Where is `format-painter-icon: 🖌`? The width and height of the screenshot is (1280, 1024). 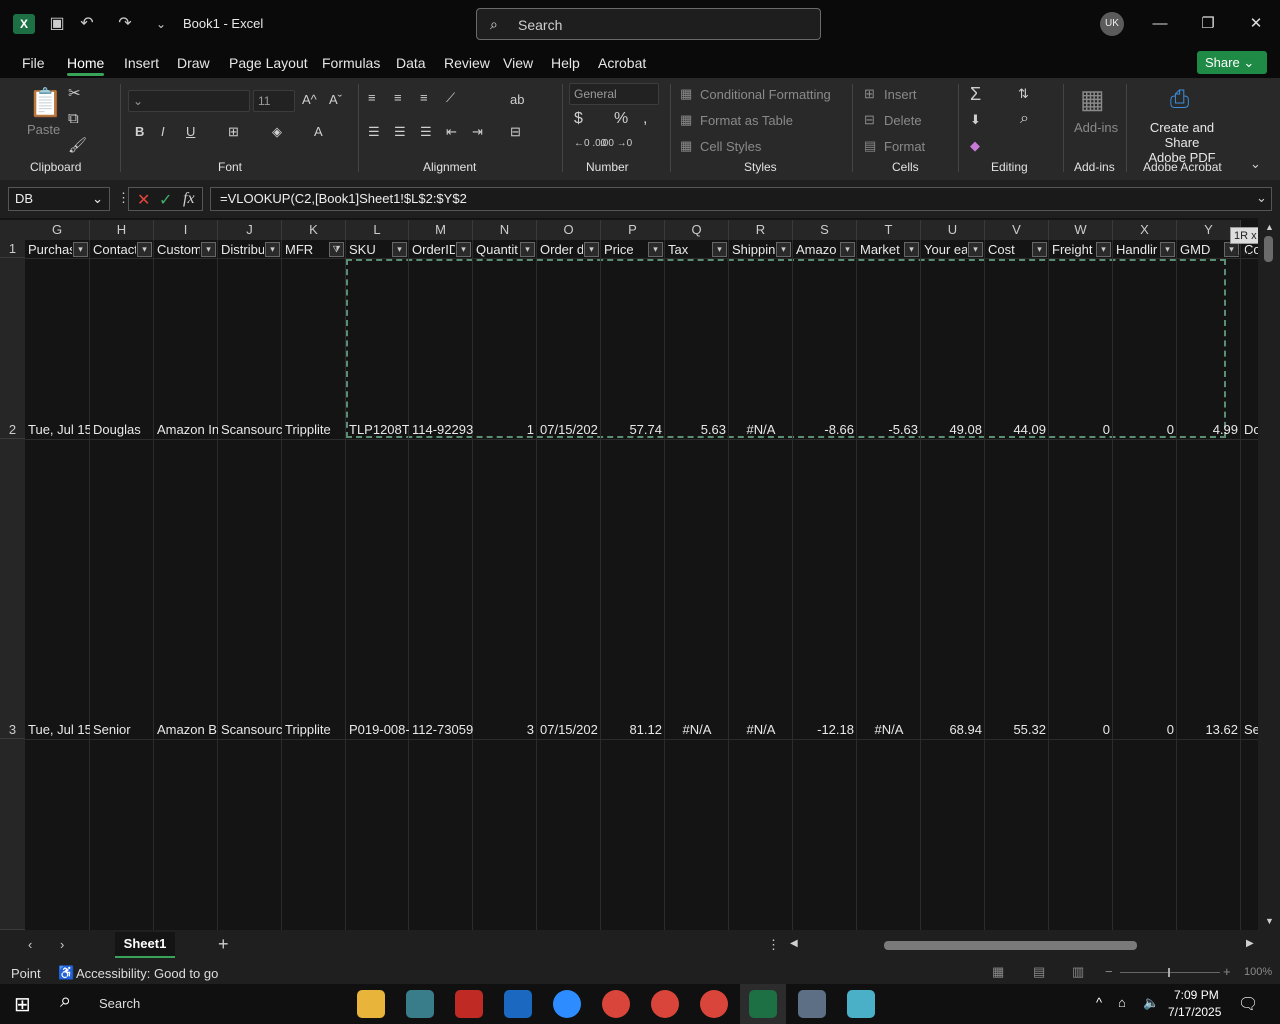 format-painter-icon: 🖌 is located at coordinates (77, 145).